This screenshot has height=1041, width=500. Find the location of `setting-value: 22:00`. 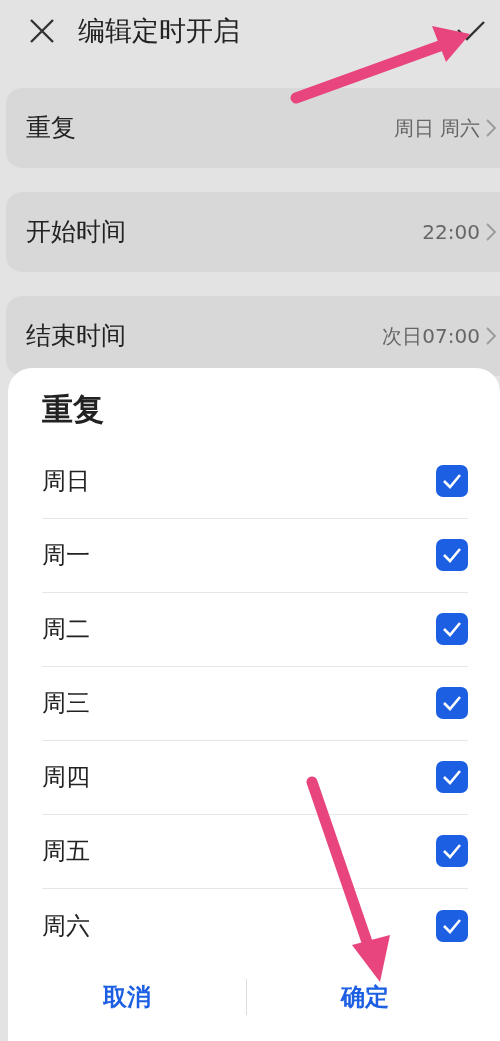

setting-value: 22:00 is located at coordinates (451, 232).